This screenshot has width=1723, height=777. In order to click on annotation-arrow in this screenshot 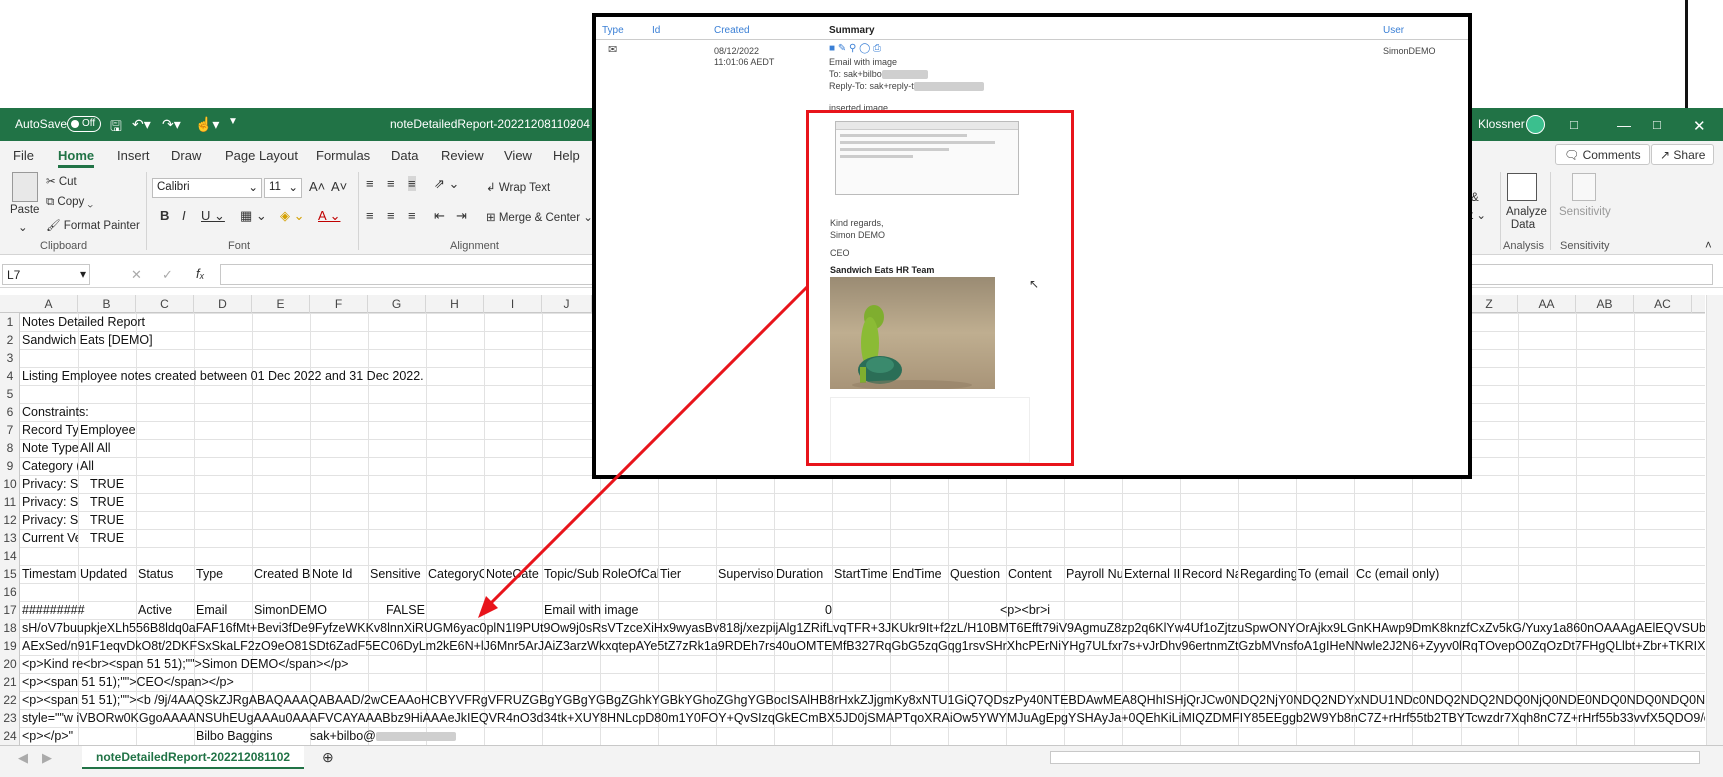, I will do `click(644, 451)`.